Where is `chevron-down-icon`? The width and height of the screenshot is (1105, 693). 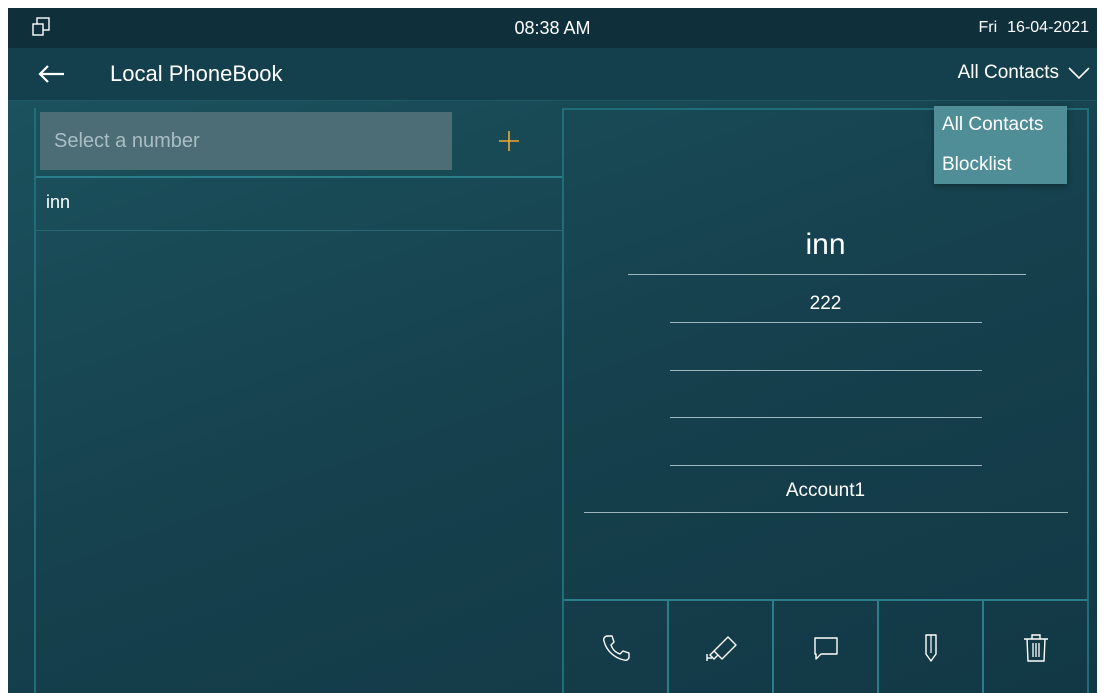
chevron-down-icon is located at coordinates (1079, 73).